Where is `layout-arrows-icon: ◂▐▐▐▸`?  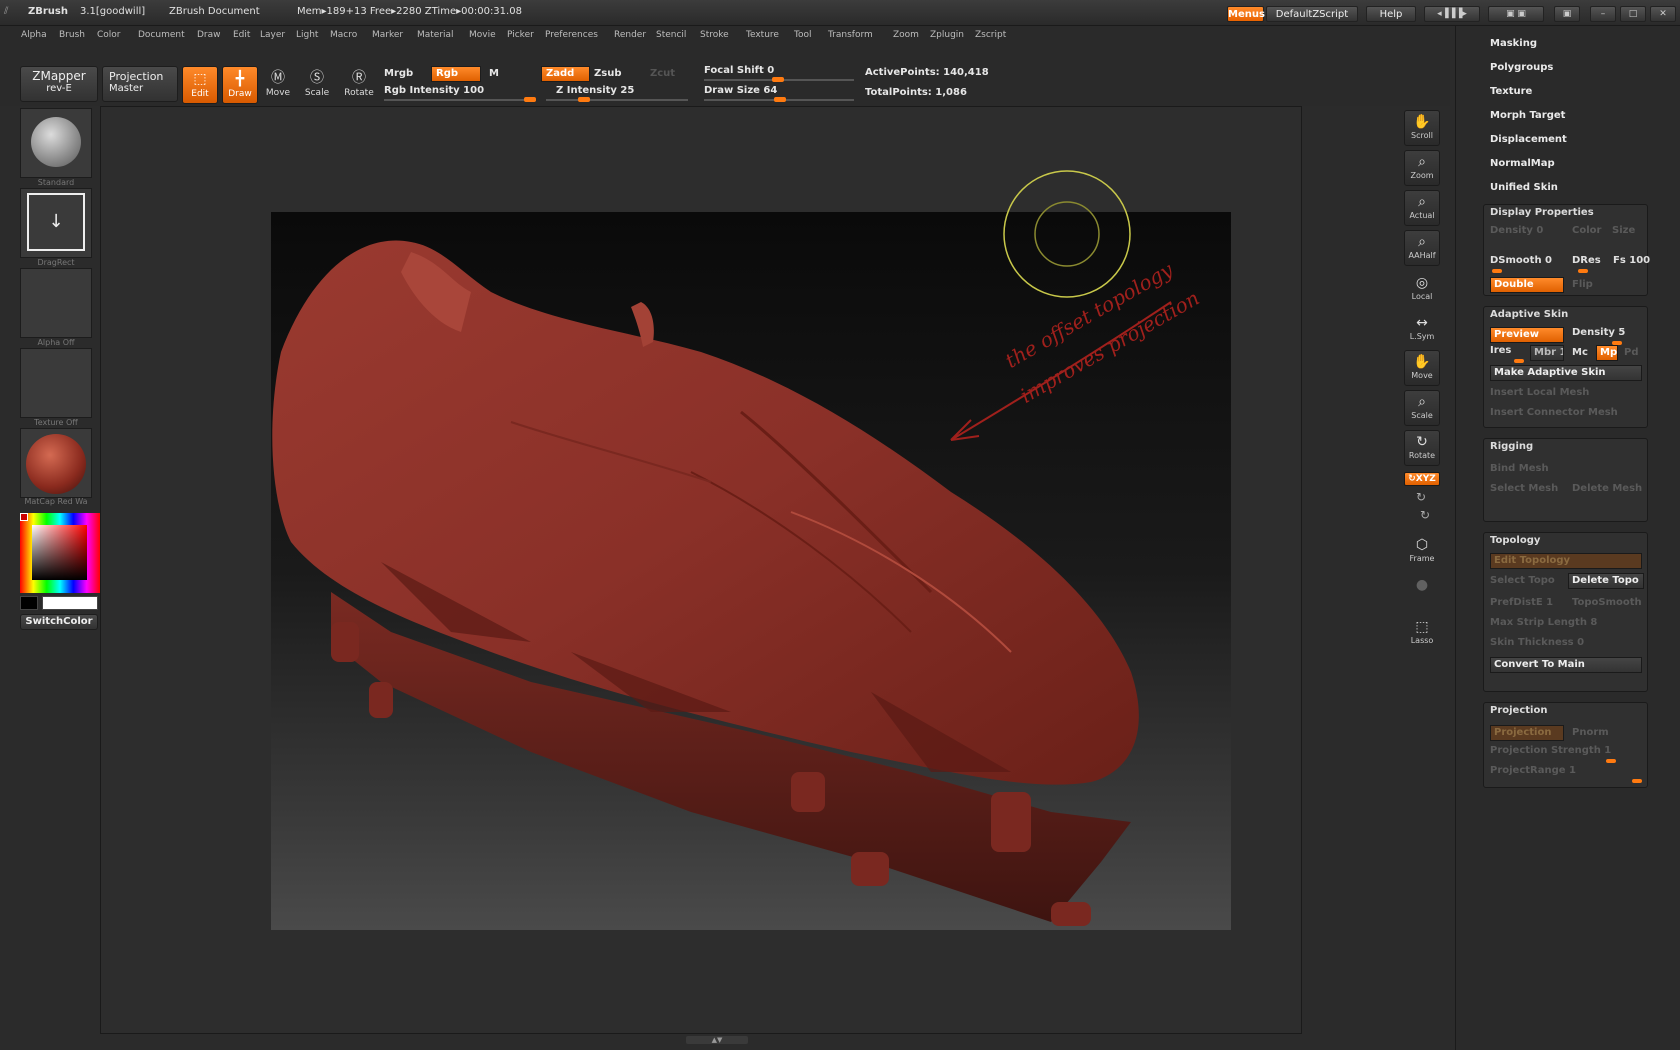 layout-arrows-icon: ◂▐▐▐▸ is located at coordinates (1452, 14).